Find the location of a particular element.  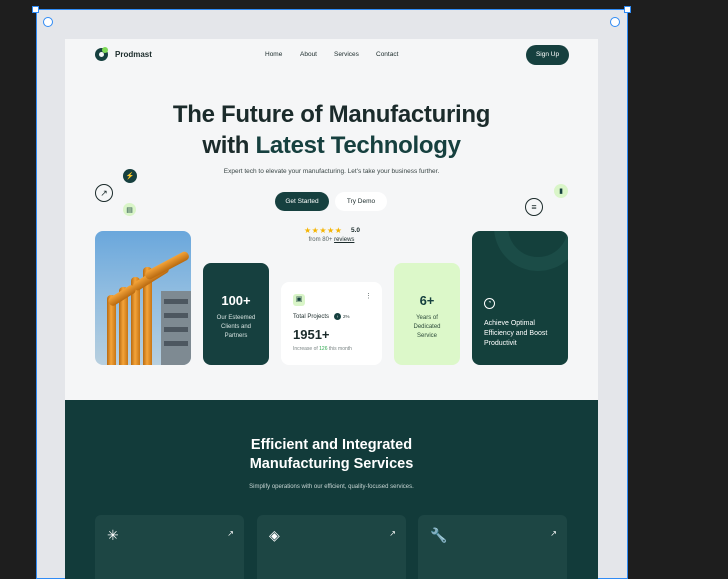

hero-title-plain: with is located at coordinates (229, 145).